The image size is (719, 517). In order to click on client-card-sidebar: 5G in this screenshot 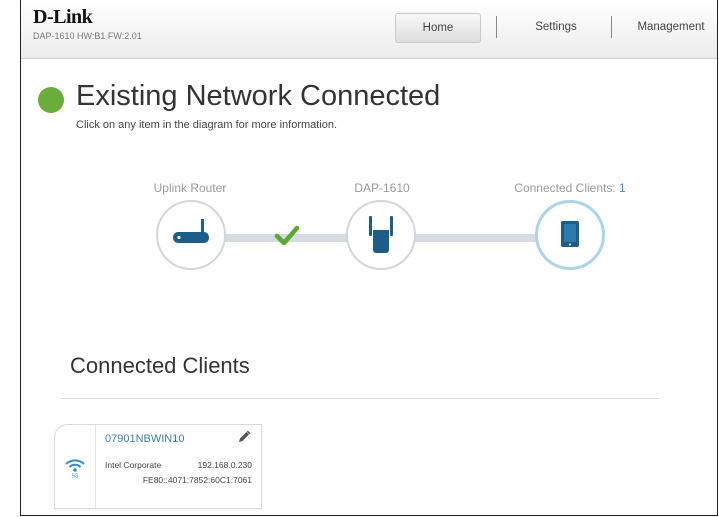, I will do `click(75, 466)`.